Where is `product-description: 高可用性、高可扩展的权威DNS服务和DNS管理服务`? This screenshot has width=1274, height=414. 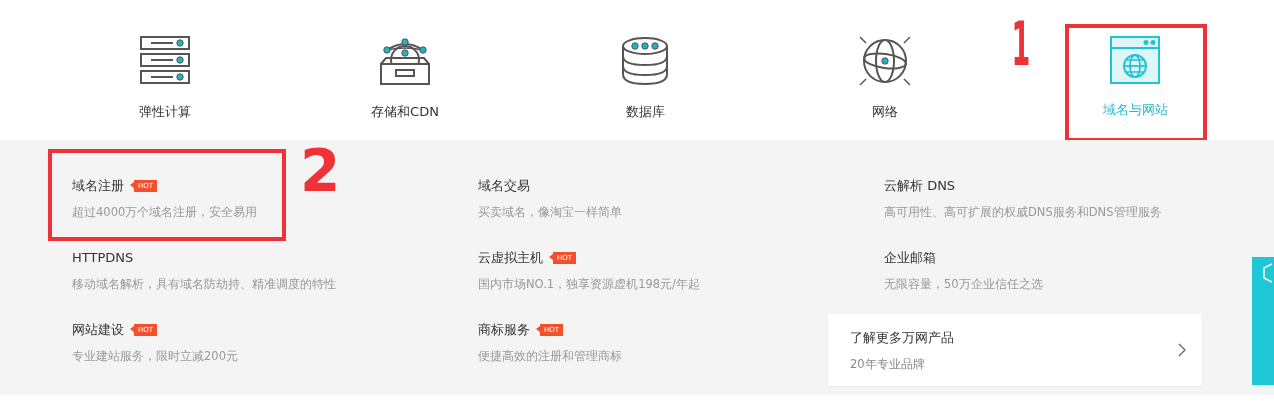
product-description: 高可用性、高可扩展的权威DNS服务和DNS管理服务 is located at coordinates (1023, 211).